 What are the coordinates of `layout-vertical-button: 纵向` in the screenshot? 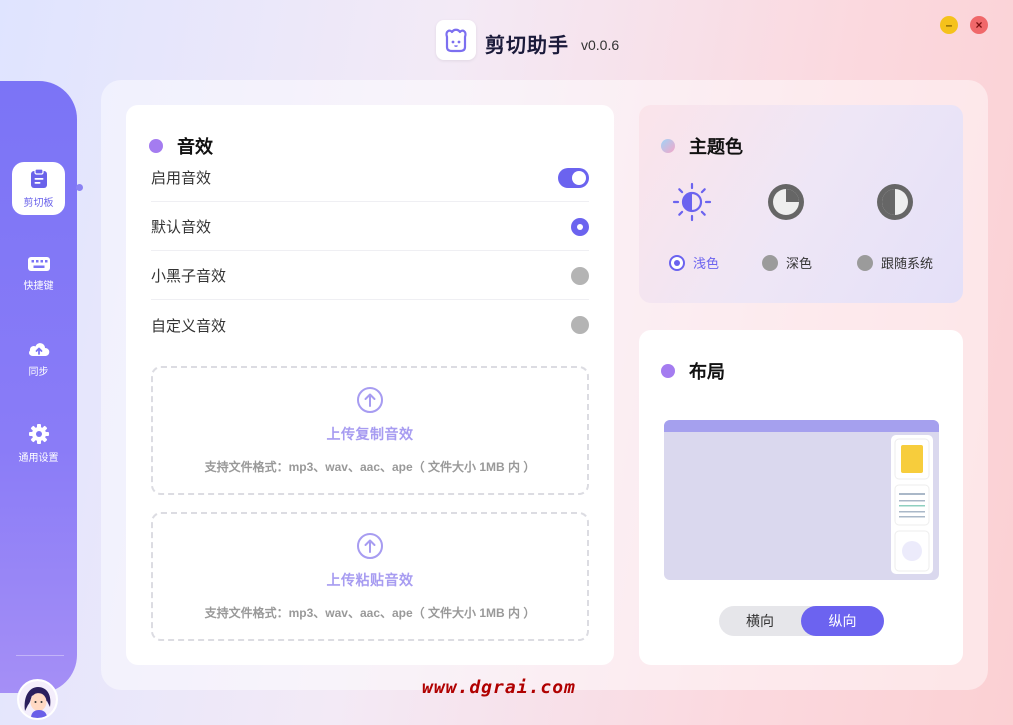 It's located at (842, 621).